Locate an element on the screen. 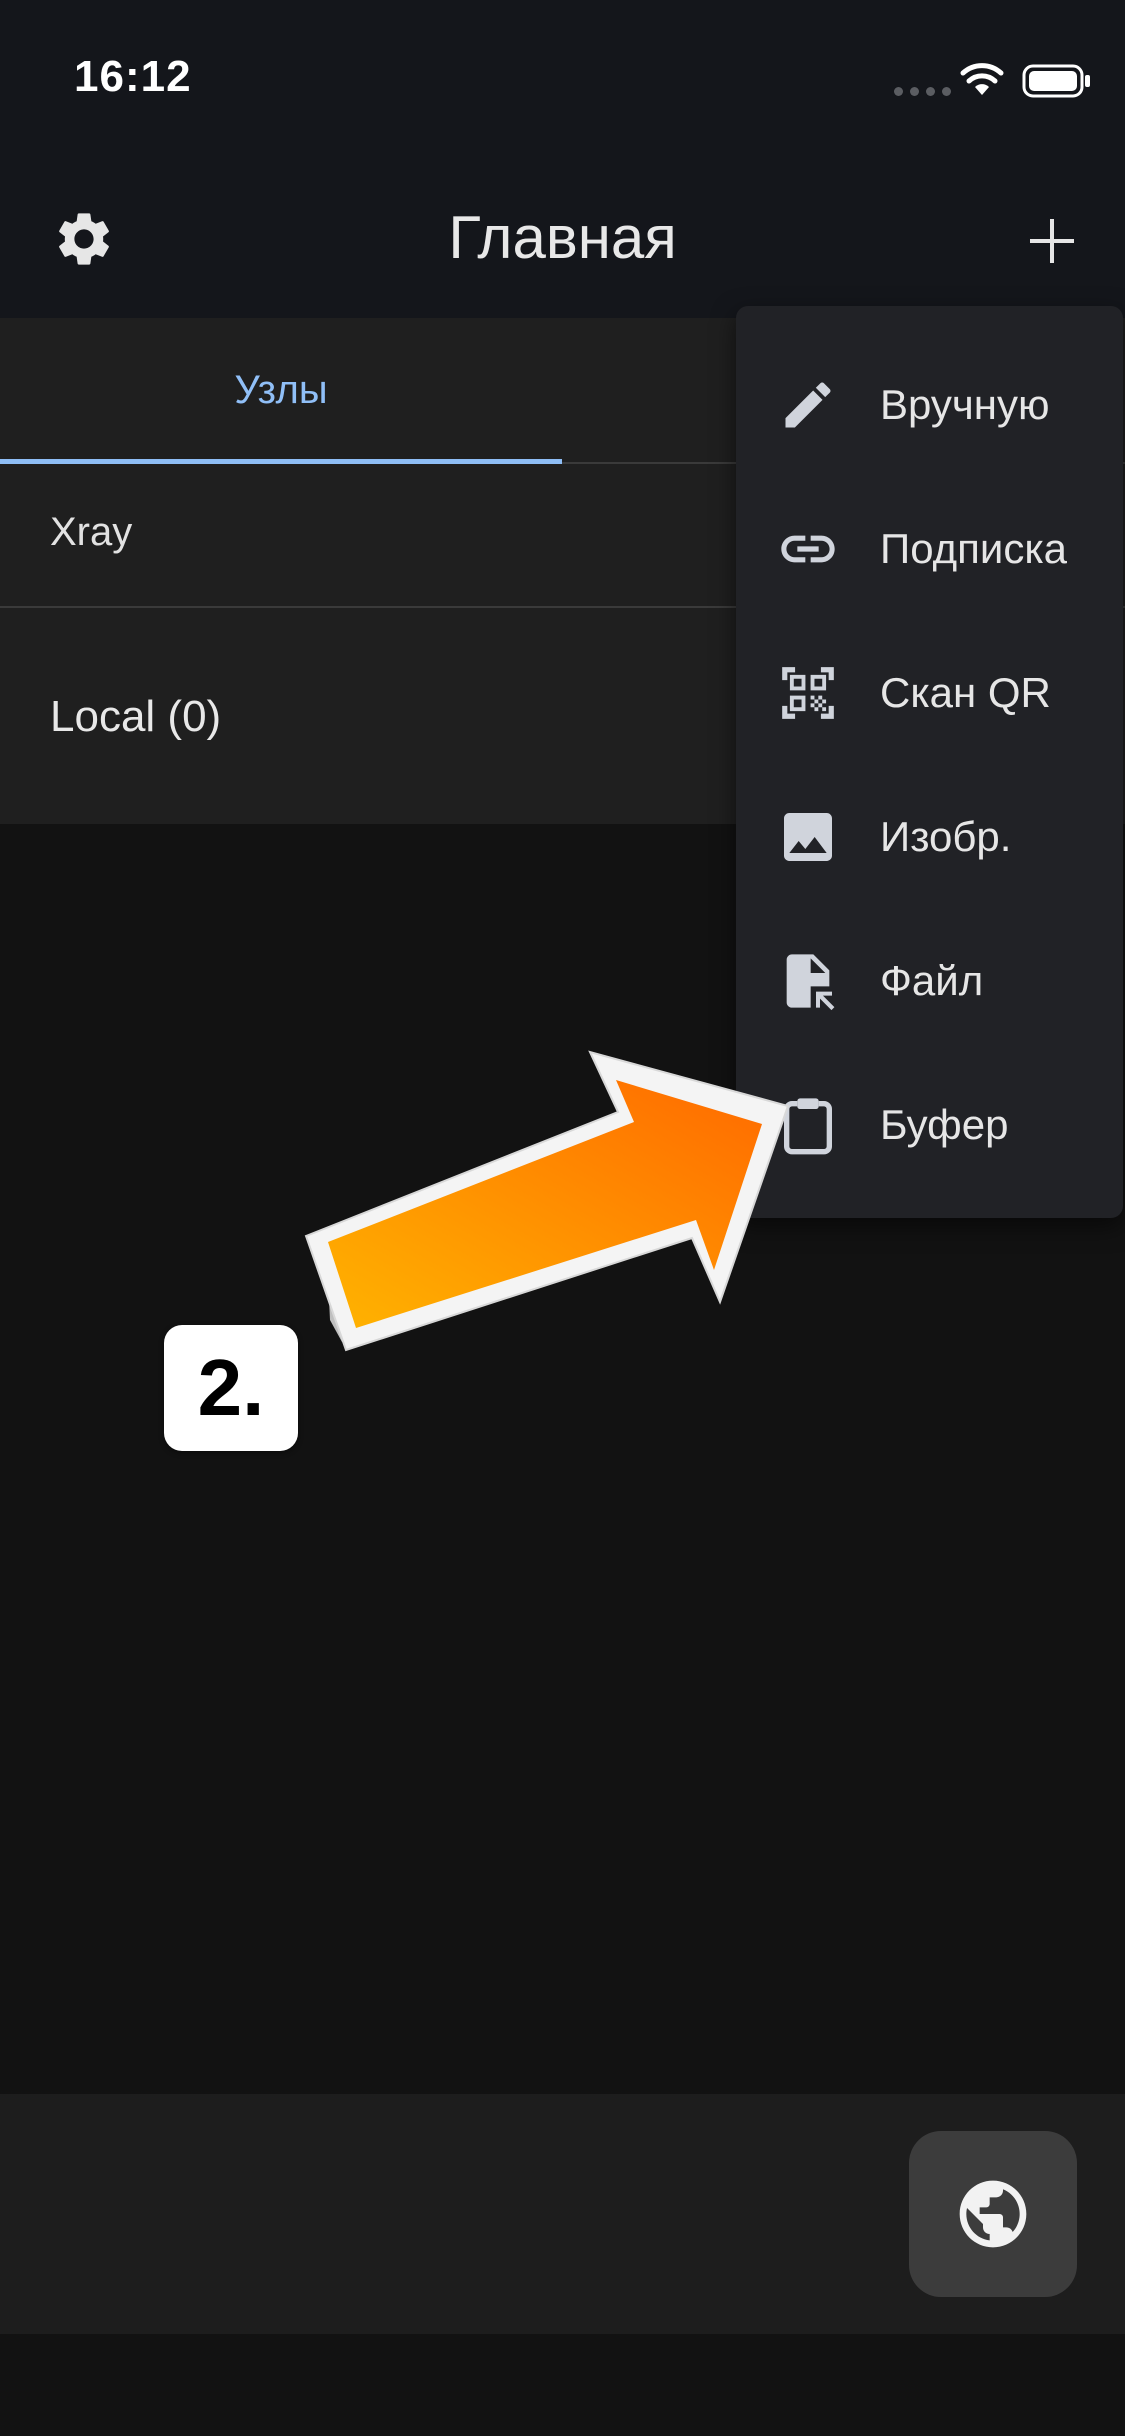  menu-item-label: Подписка is located at coordinates (973, 548).